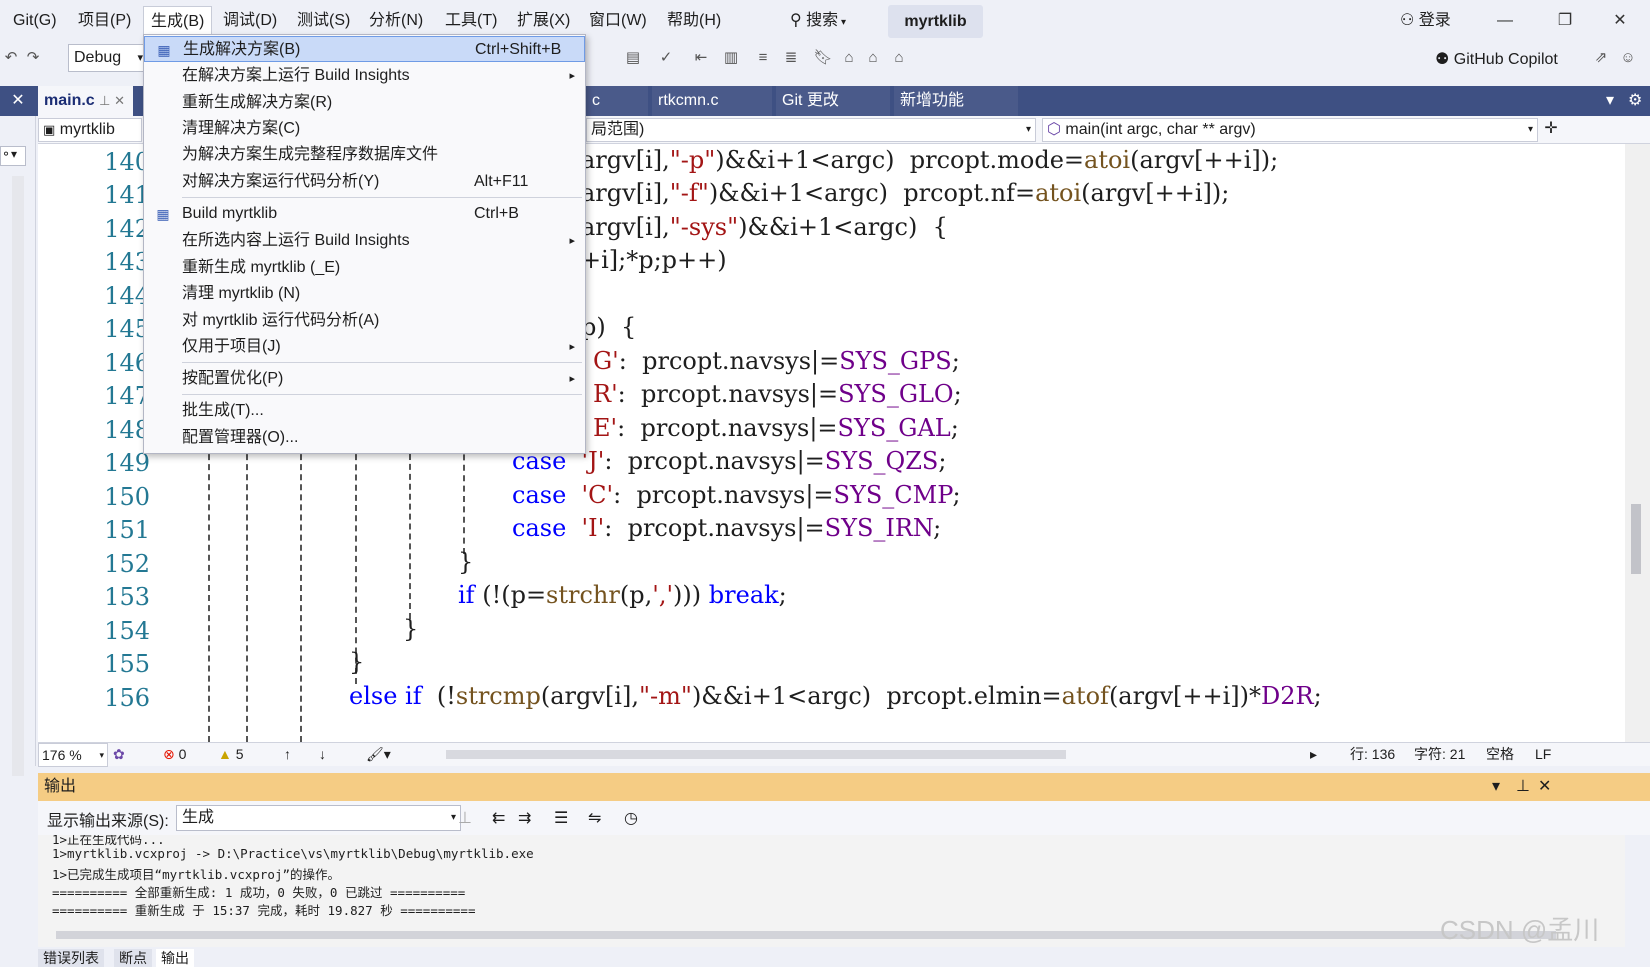 Image resolution: width=1650 pixels, height=967 pixels. Describe the element at coordinates (133, 958) in the screenshot. I see `tab-breakpoints: 断点` at that location.